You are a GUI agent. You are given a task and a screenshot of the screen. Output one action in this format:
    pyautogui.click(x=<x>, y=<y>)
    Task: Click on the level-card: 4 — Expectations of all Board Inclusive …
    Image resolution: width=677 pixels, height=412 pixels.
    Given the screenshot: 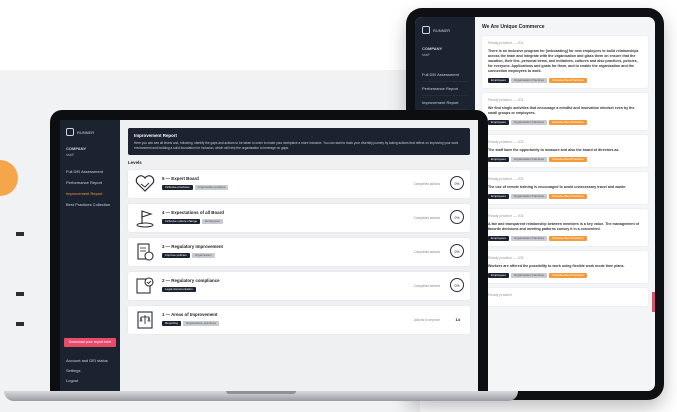 What is the action you would take?
    pyautogui.click(x=299, y=218)
    